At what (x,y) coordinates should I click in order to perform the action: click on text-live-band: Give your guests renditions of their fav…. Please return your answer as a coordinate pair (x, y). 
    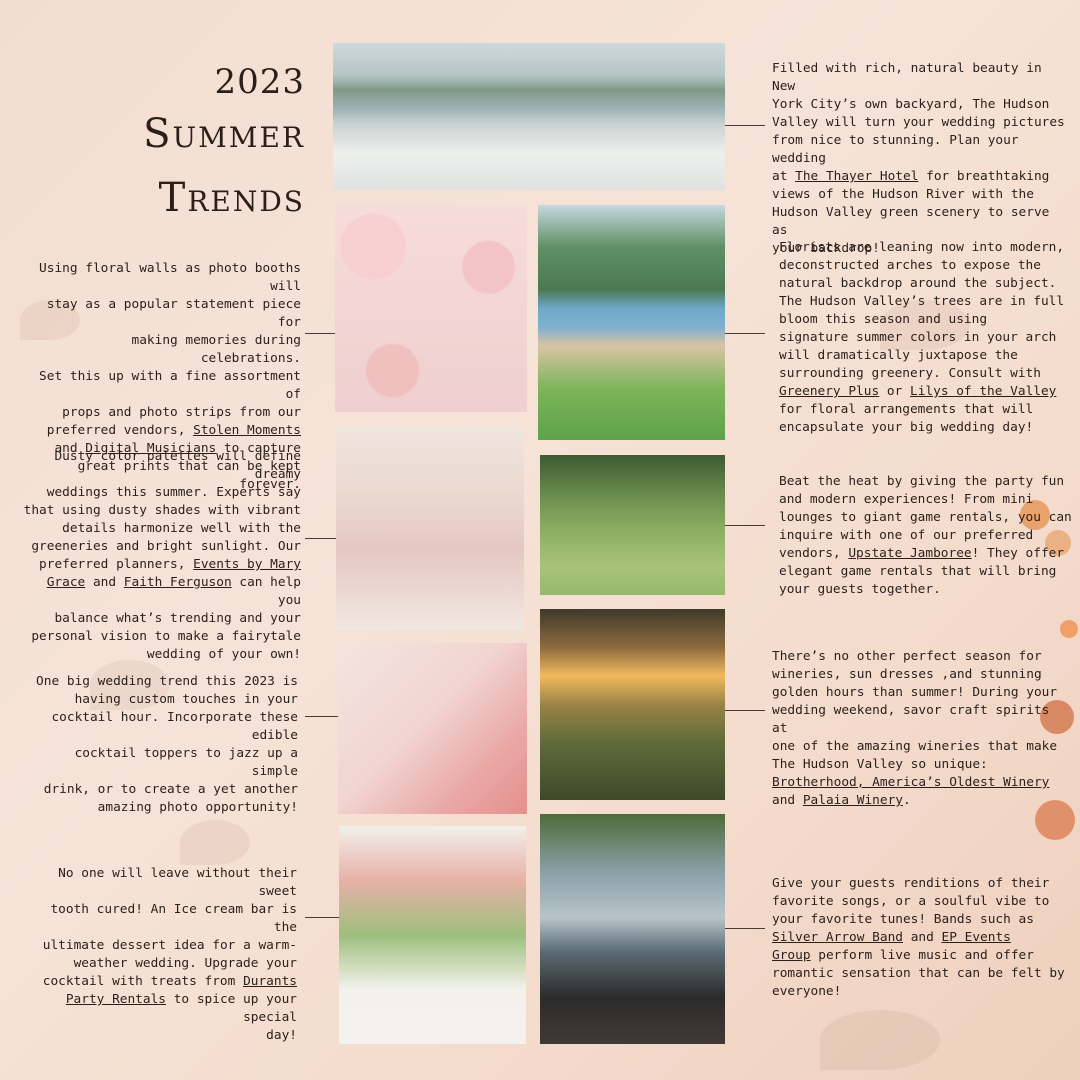
    Looking at the image, I should click on (919, 938).